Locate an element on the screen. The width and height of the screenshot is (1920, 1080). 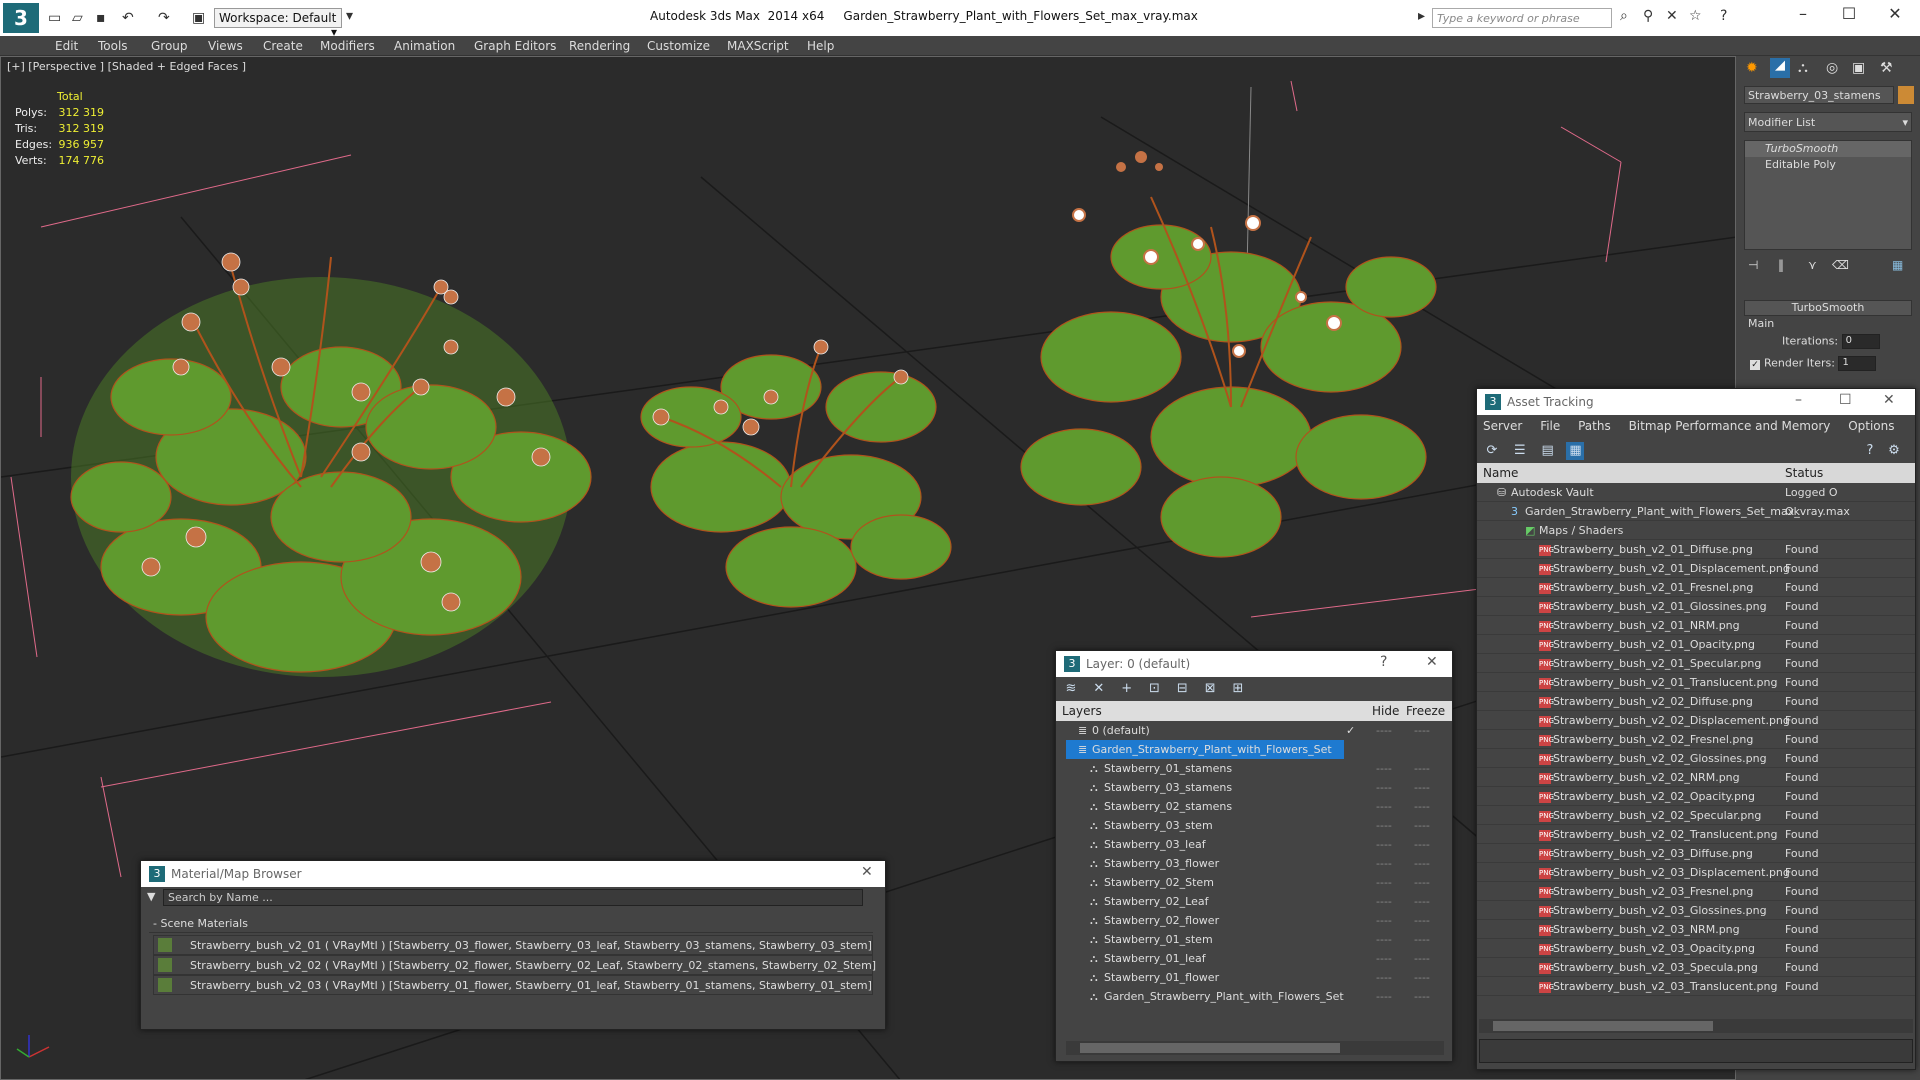
menu-create: Create is located at coordinates (283, 46).